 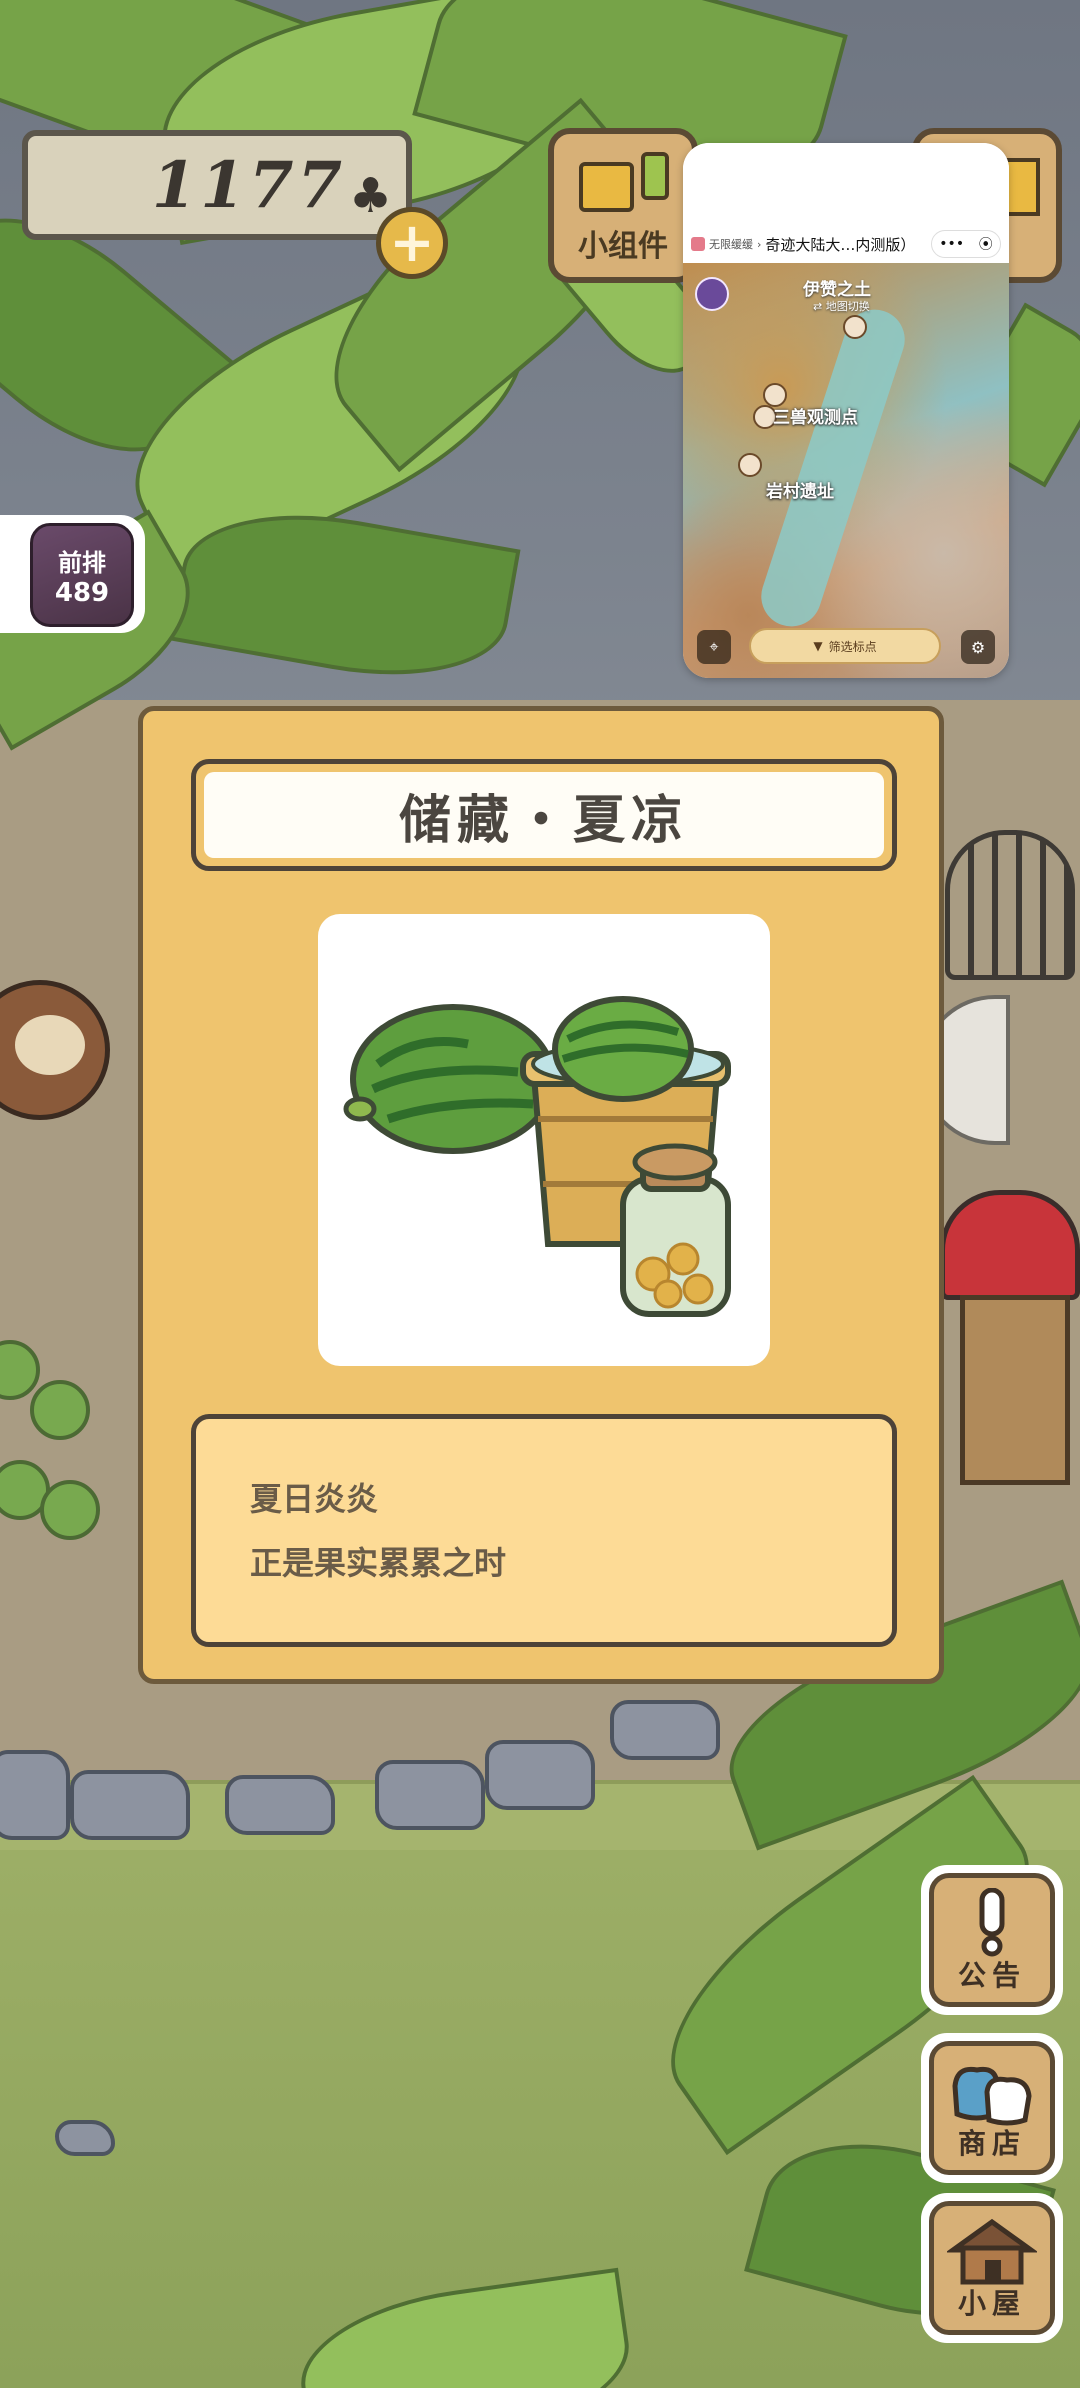 I want to click on widget-button: 小组件, so click(x=623, y=205).